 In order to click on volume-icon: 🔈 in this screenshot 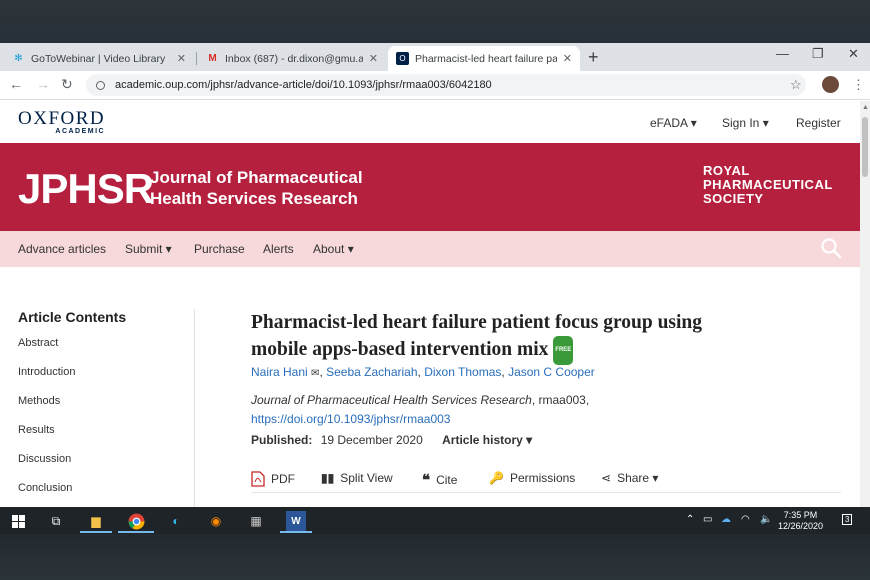, I will do `click(766, 519)`.